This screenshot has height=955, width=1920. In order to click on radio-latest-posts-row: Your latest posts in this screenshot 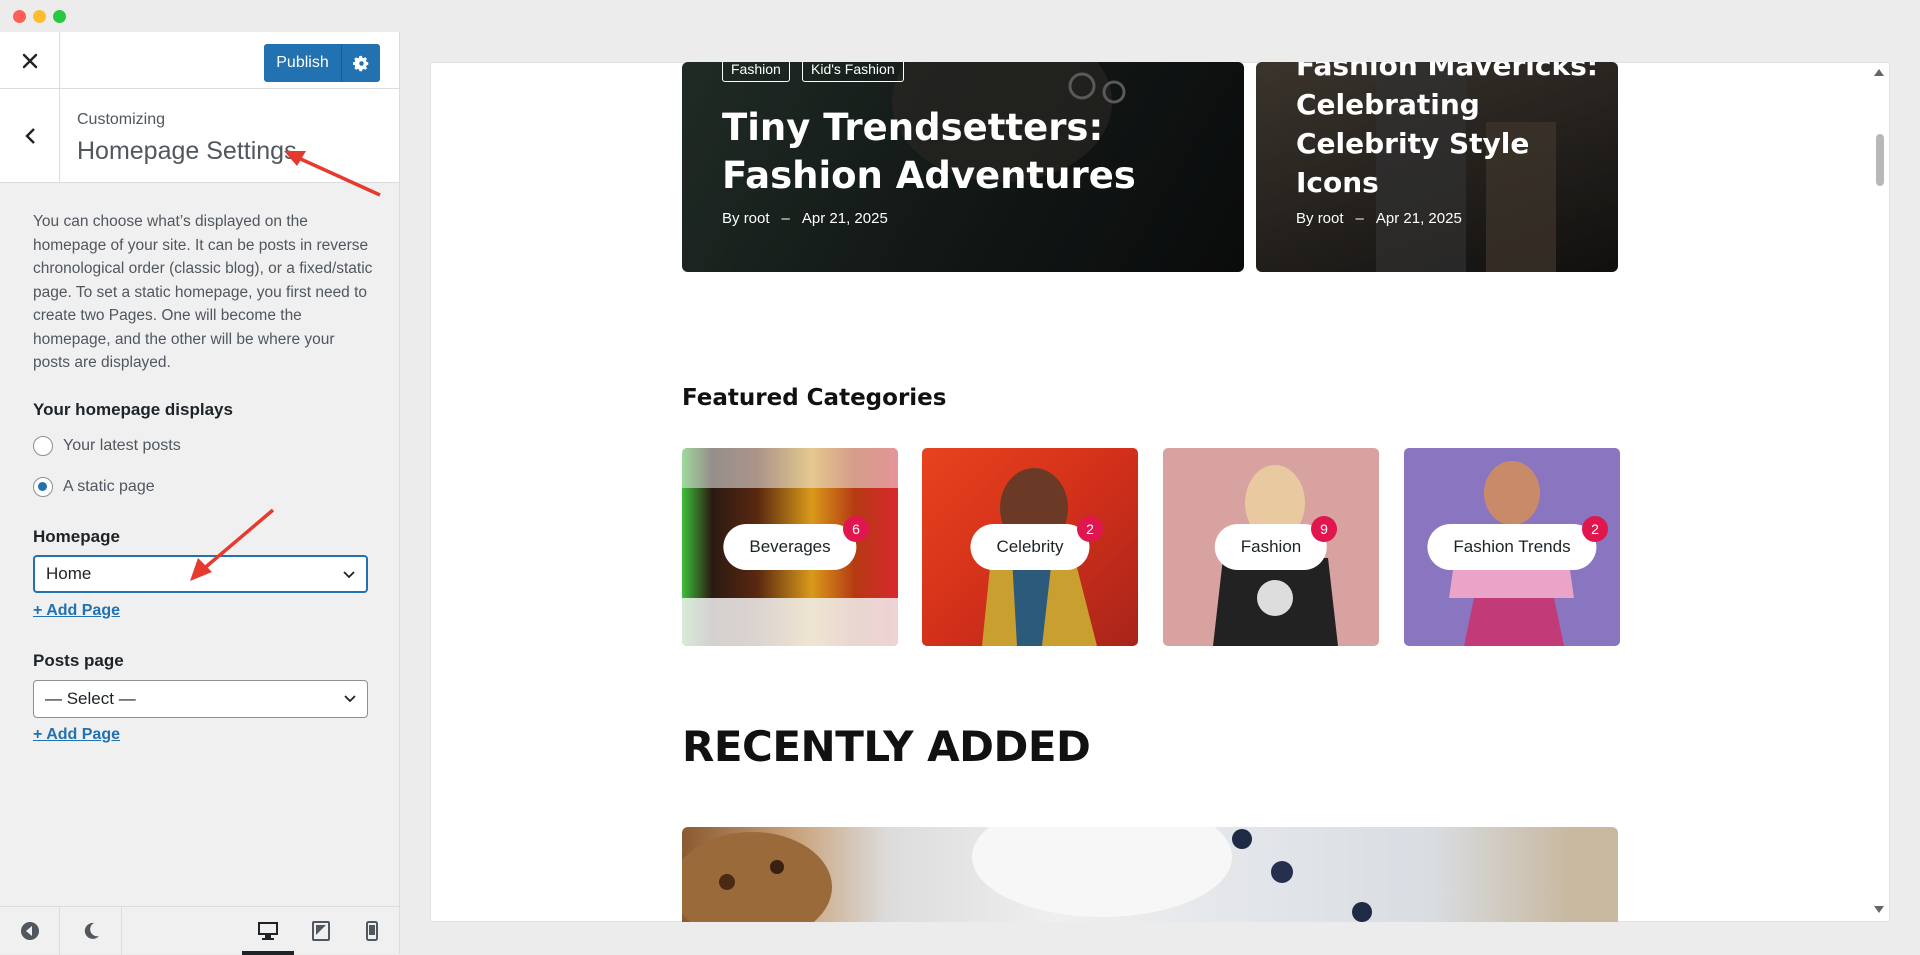, I will do `click(107, 446)`.